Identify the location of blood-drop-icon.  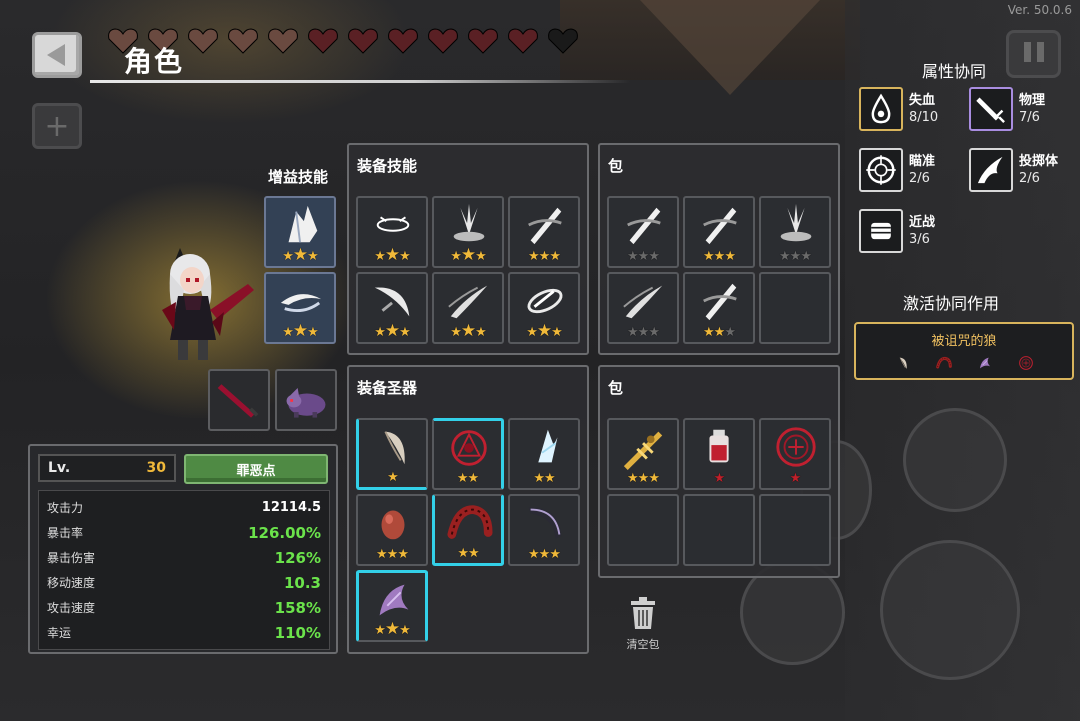
(881, 108).